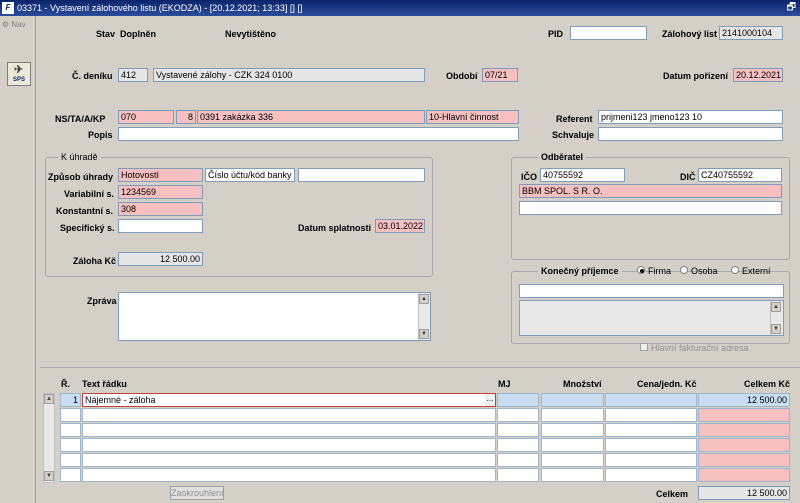  What do you see at coordinates (650, 191) in the screenshot?
I see `odberatel-name: BBM SPOL. S R. O.` at bounding box center [650, 191].